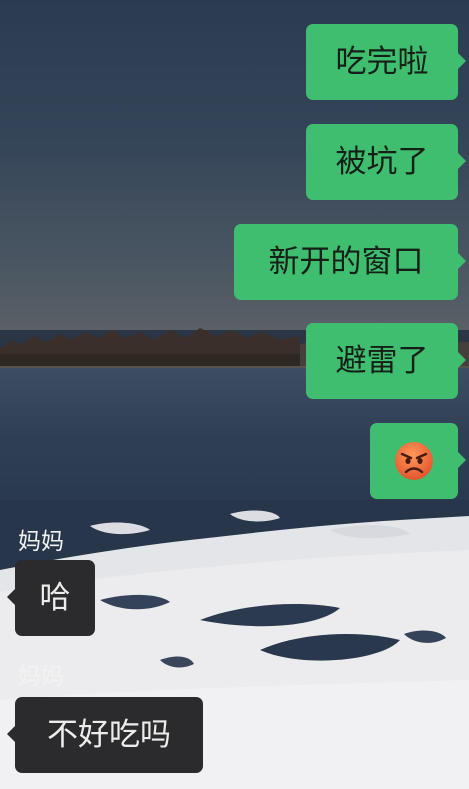  What do you see at coordinates (382, 162) in the screenshot?
I see `message-text: 被坑了` at bounding box center [382, 162].